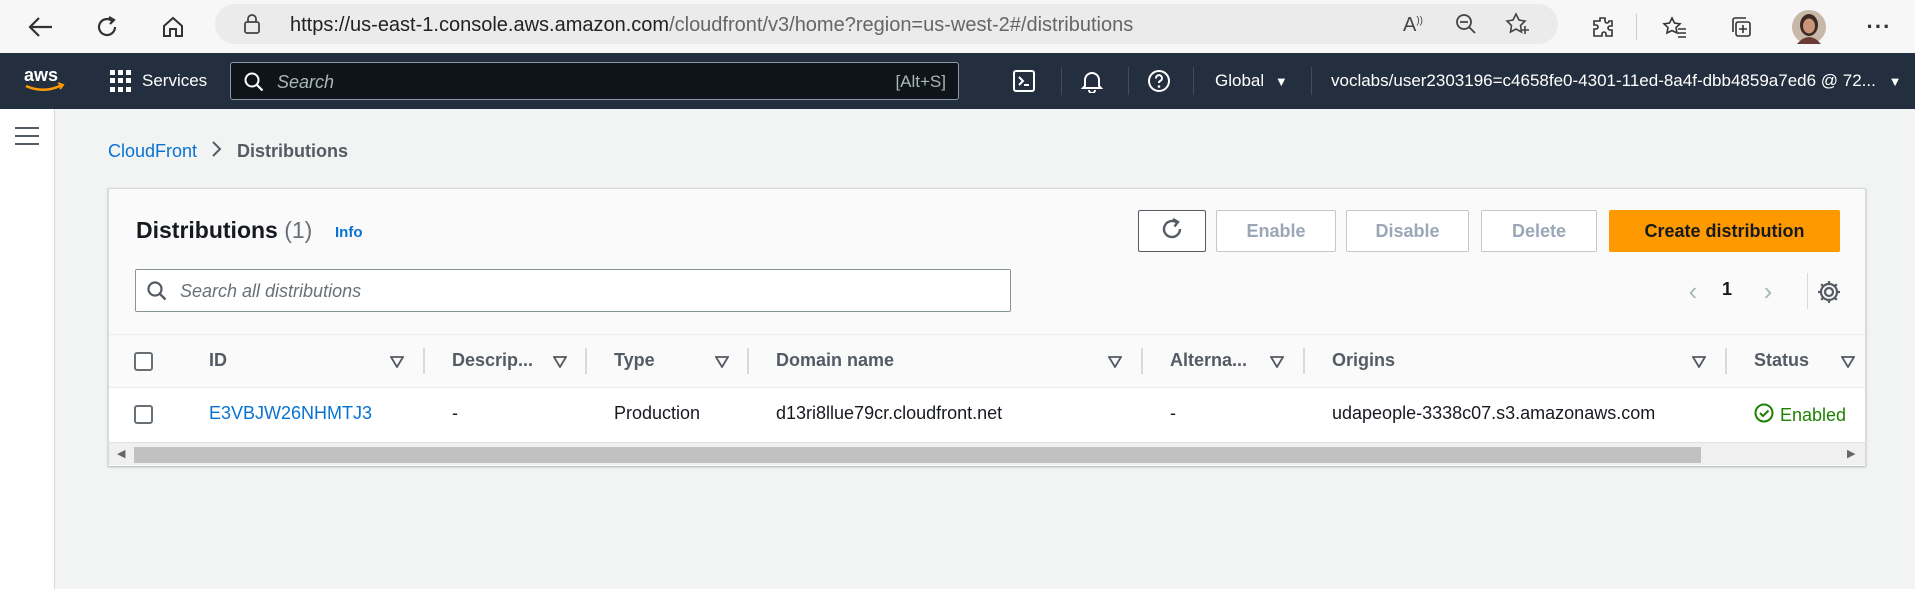  I want to click on disable-button: Disable, so click(1407, 231).